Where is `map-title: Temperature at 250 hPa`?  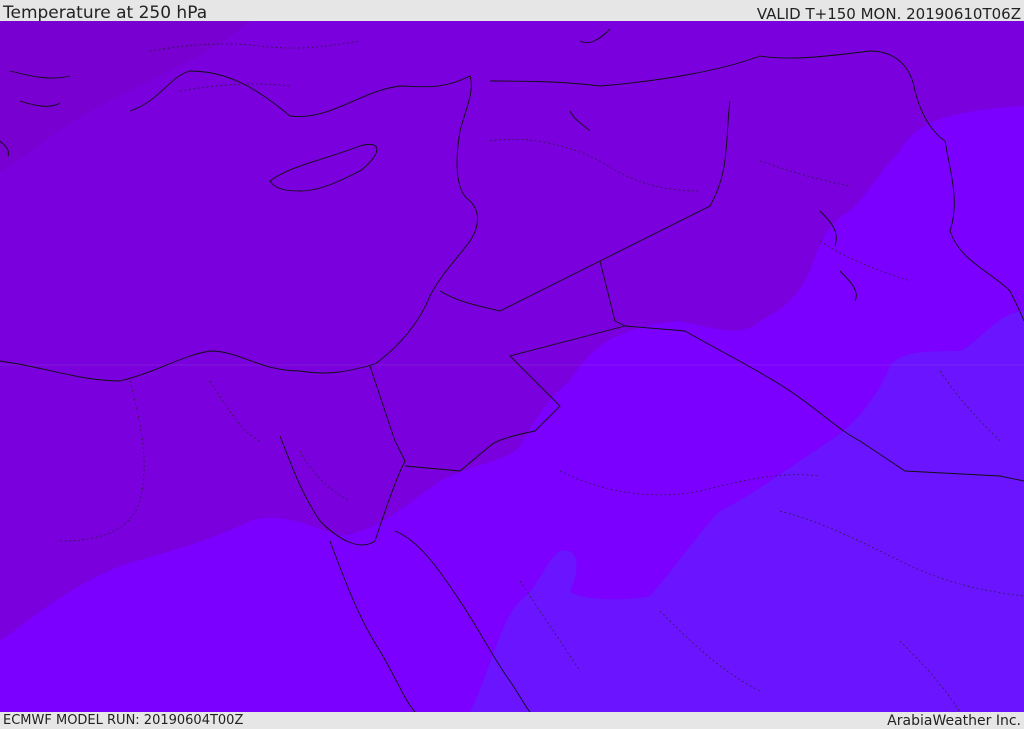 map-title: Temperature at 250 hPa is located at coordinates (105, 13).